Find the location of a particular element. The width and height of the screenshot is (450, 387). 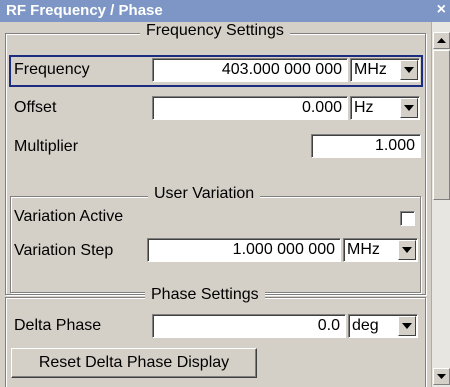

delta-phase-unit-value: deg is located at coordinates (365, 325).